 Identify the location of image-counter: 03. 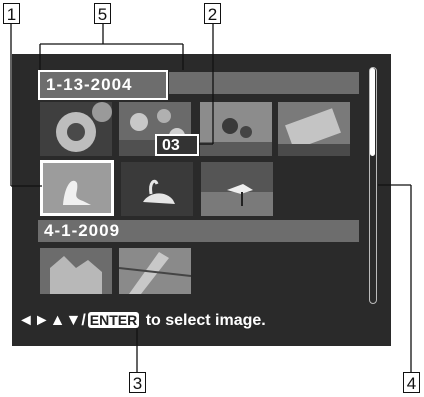
(177, 145).